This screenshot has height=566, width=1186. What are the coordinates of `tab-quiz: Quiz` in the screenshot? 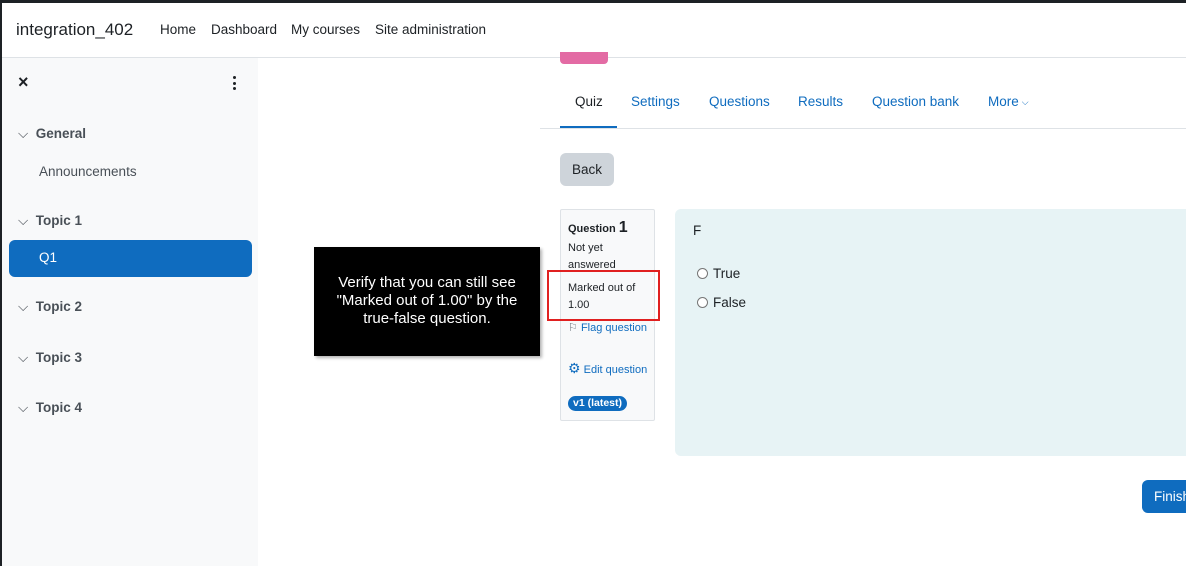 It's located at (589, 101).